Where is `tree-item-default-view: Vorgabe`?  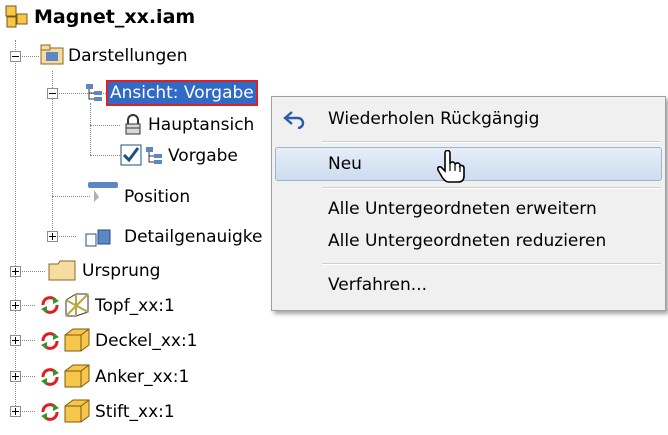
tree-item-default-view: Vorgabe is located at coordinates (203, 156).